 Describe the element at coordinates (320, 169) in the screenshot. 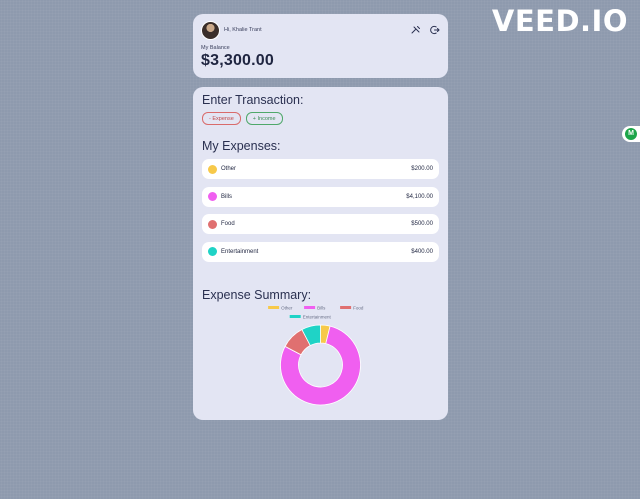

I see `expense-item-other: Other $200.00` at that location.